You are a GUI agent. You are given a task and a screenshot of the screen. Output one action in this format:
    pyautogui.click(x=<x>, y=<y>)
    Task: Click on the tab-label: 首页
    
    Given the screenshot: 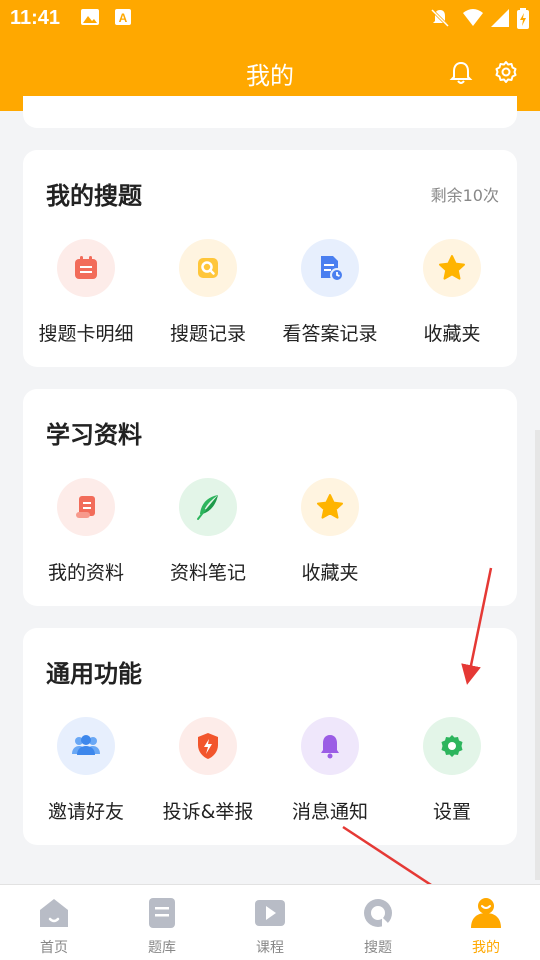 What is the action you would take?
    pyautogui.click(x=54, y=948)
    